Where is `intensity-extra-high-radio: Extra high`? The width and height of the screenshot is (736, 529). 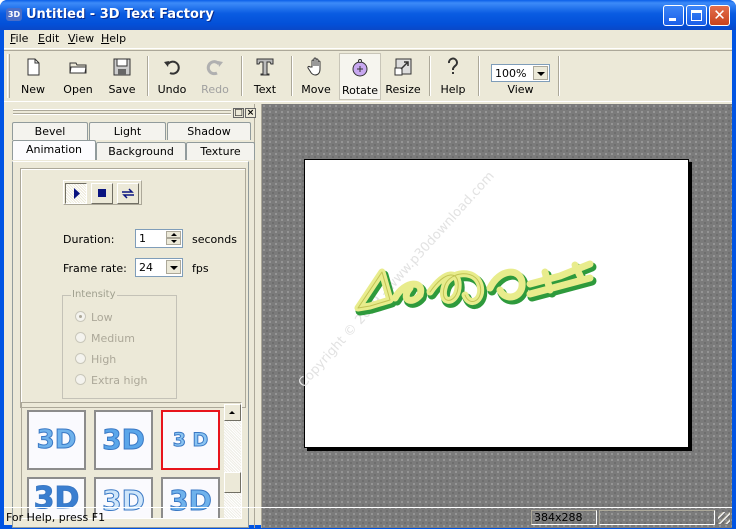 intensity-extra-high-radio: Extra high is located at coordinates (111, 380).